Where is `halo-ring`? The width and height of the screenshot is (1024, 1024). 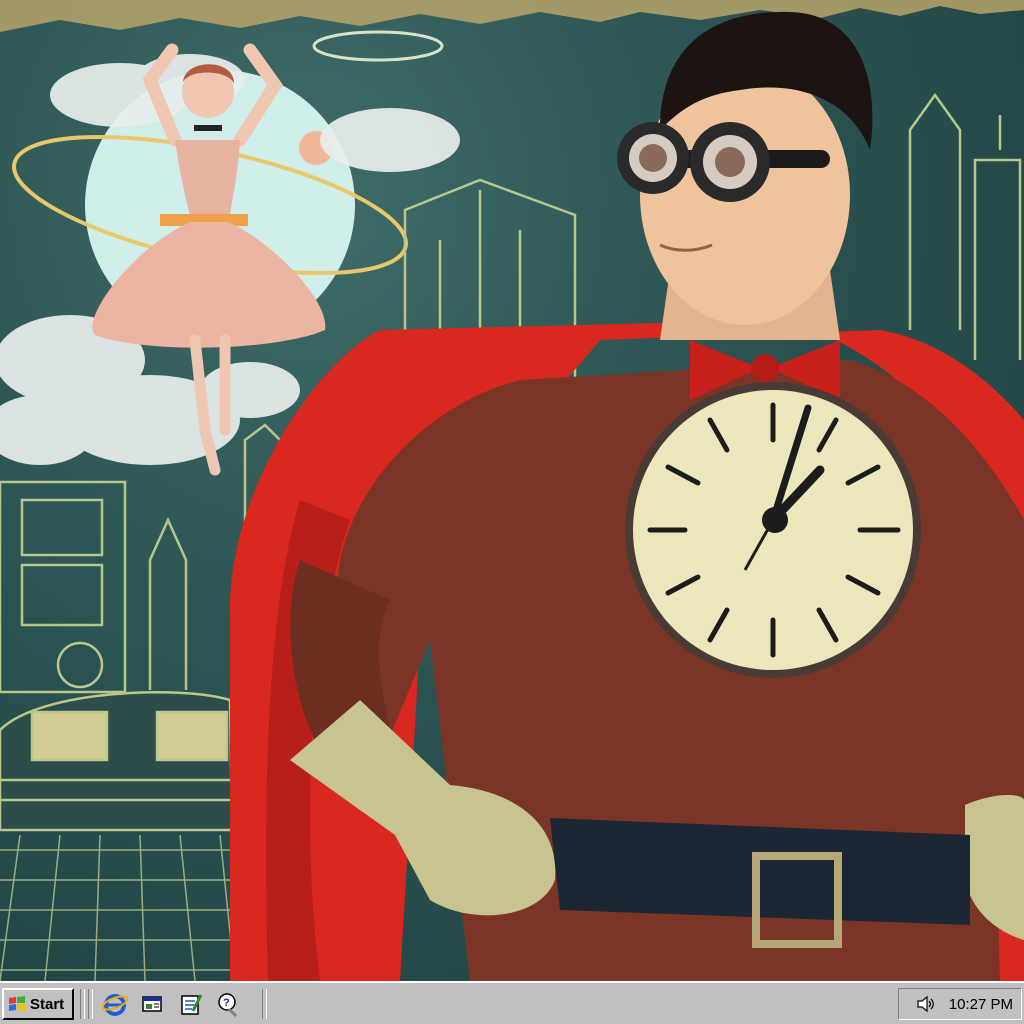
halo-ring is located at coordinates (378, 46).